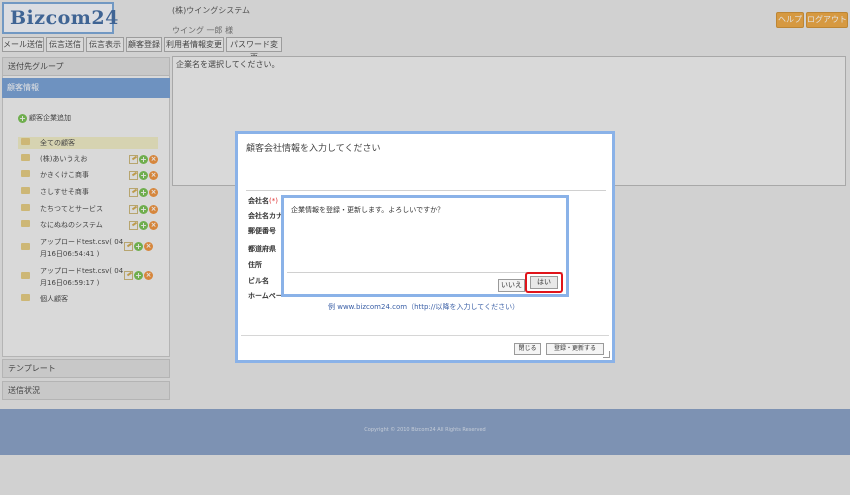 The image size is (850, 495). I want to click on address-label: 住所, so click(255, 265).